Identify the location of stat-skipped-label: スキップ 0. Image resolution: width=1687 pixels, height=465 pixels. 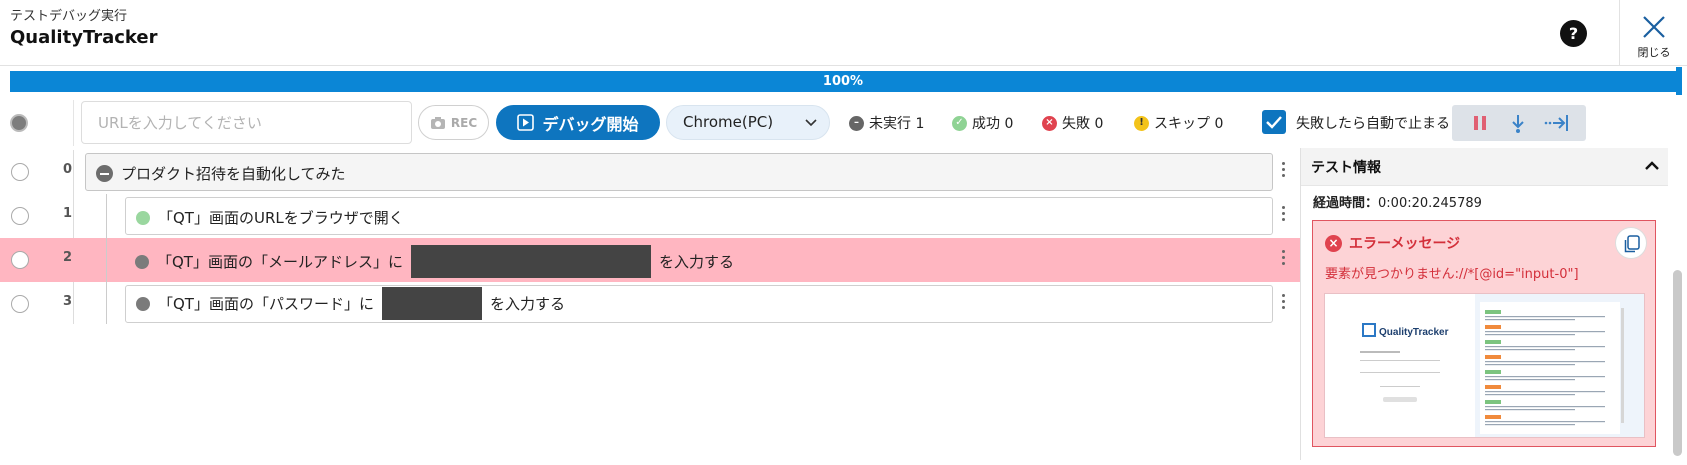
(1189, 124).